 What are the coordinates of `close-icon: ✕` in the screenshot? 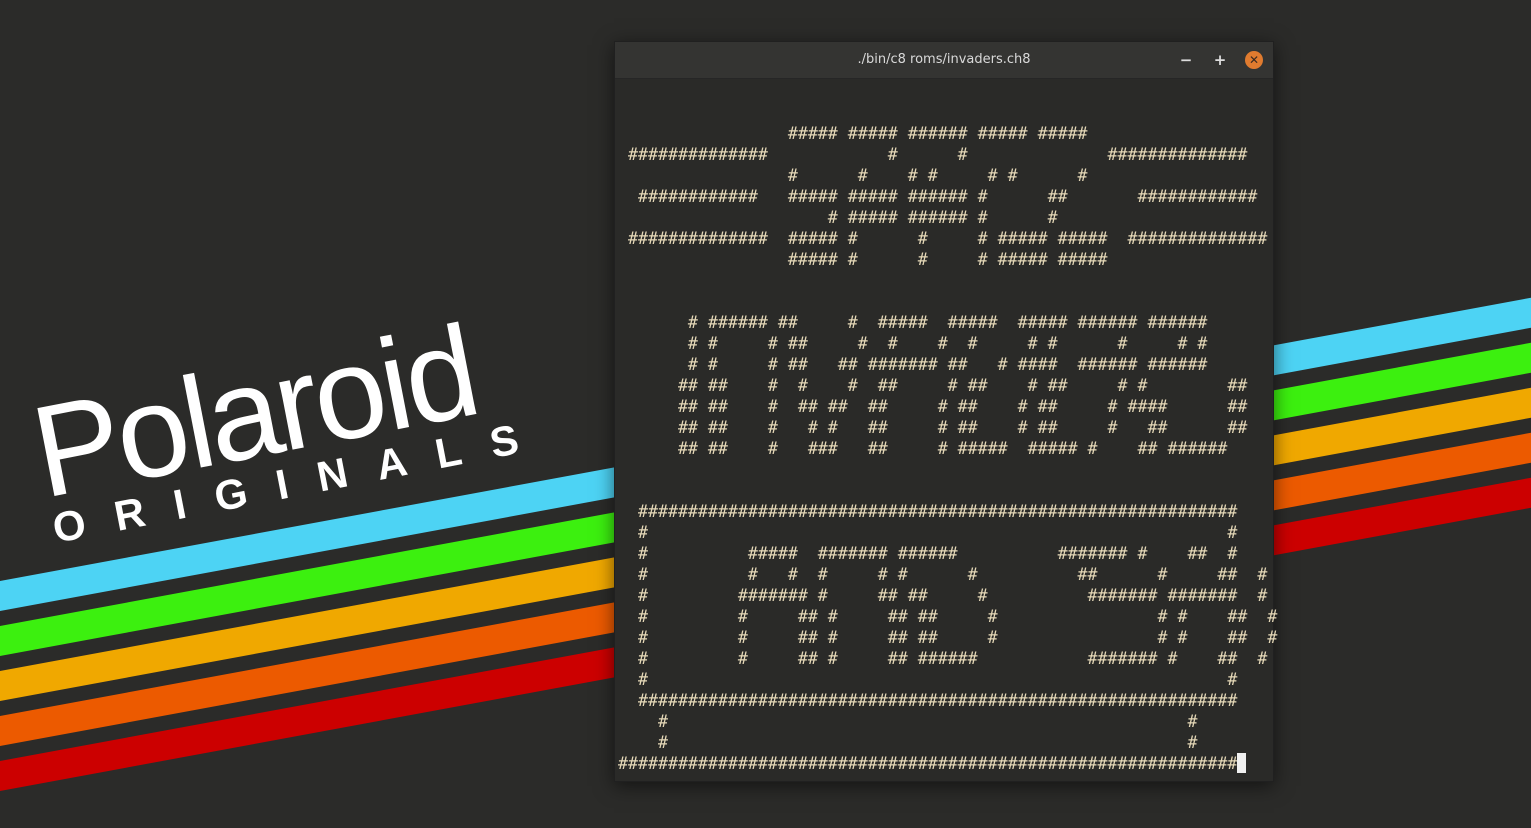 It's located at (1254, 60).